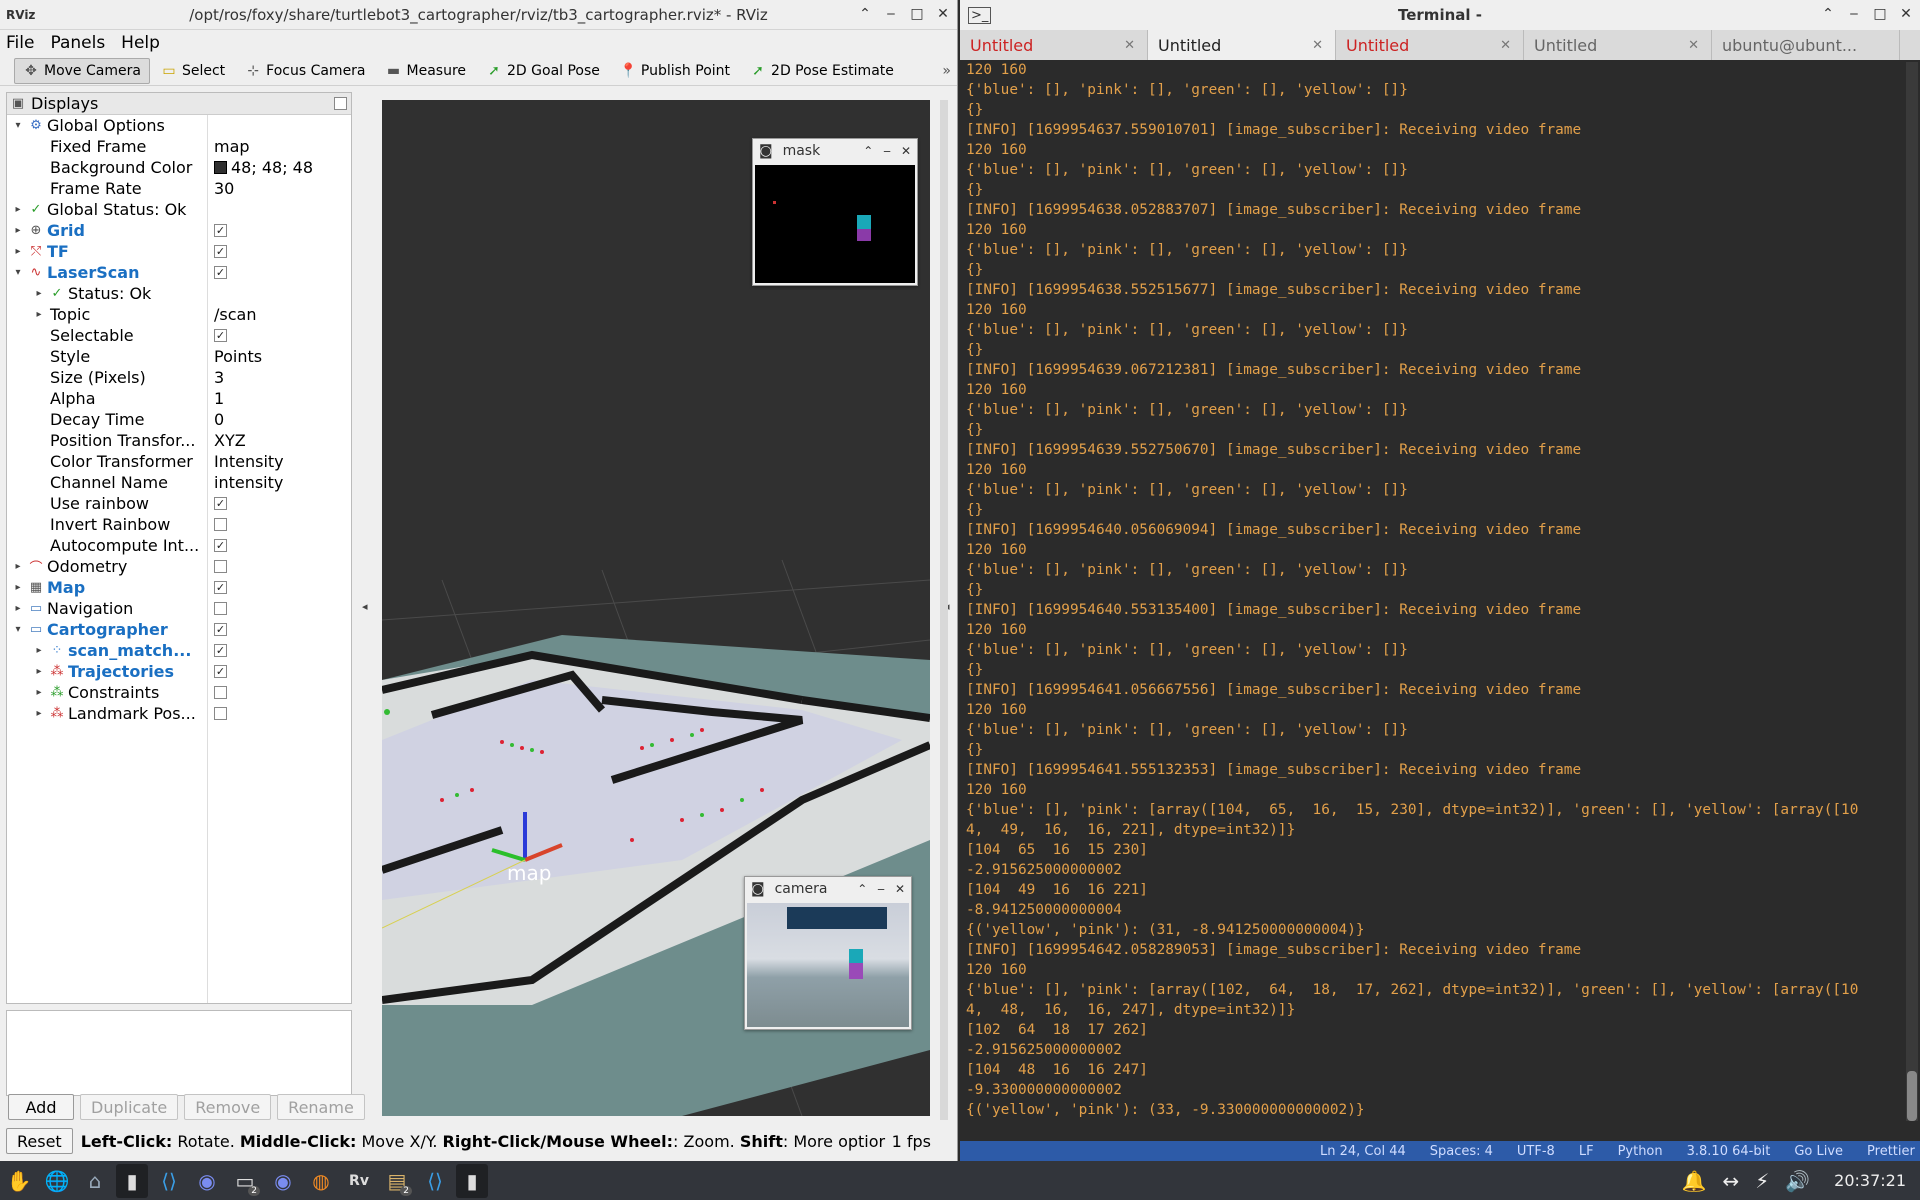 The image size is (1920, 1200). I want to click on tree-row-value: 48; 48; 48, so click(260, 167).